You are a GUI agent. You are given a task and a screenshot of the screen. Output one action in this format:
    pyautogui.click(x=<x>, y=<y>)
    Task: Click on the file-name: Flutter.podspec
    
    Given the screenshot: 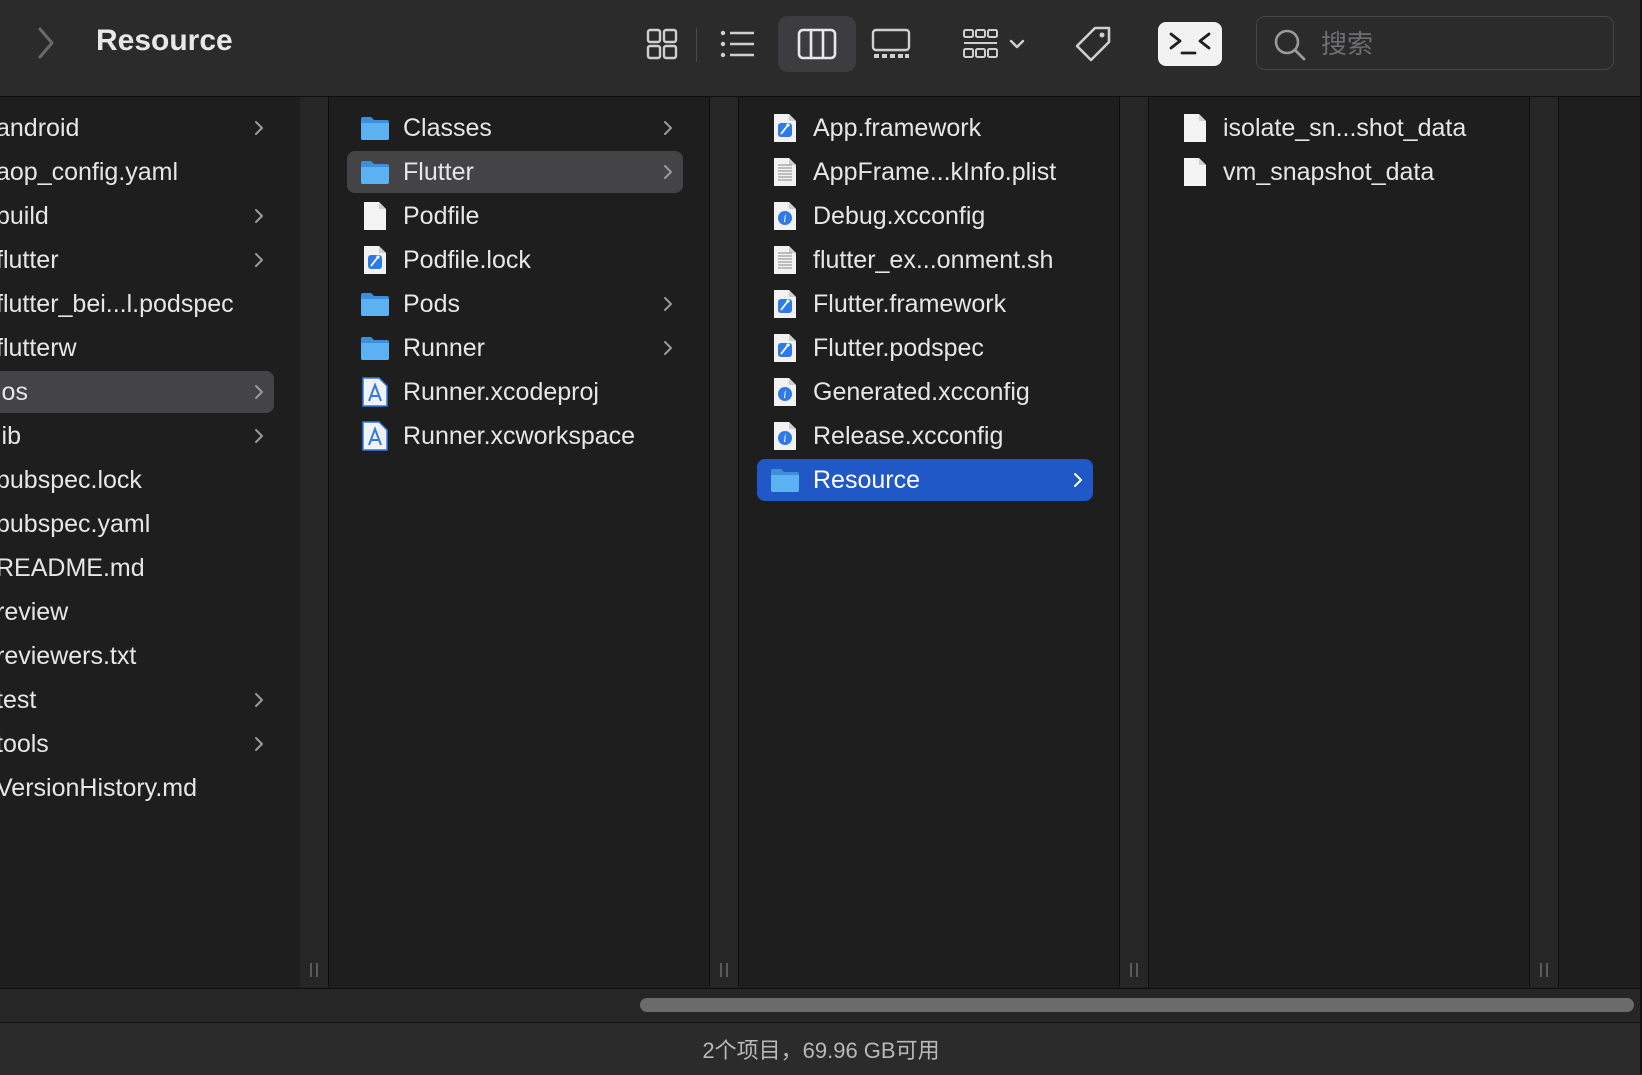 What is the action you would take?
    pyautogui.click(x=898, y=347)
    